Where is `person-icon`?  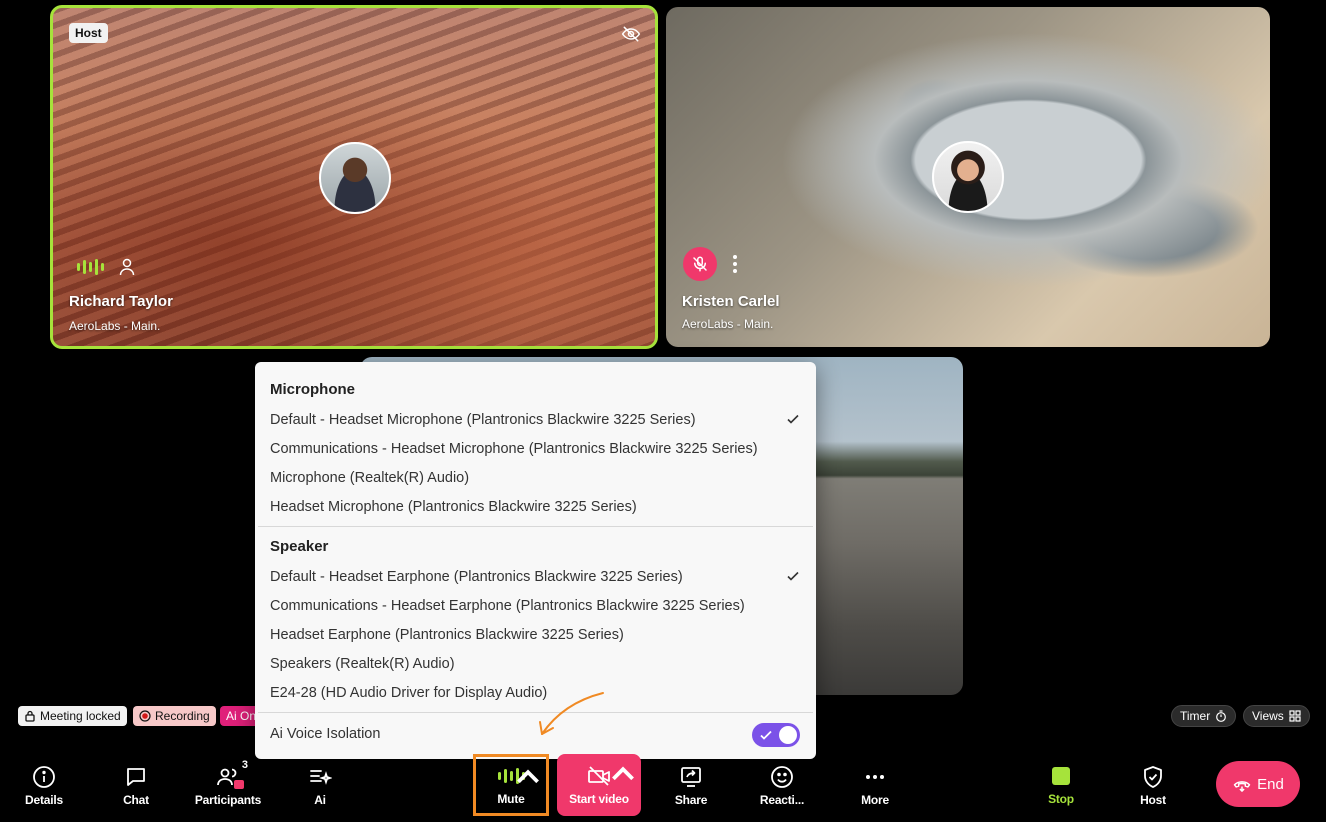 person-icon is located at coordinates (127, 267).